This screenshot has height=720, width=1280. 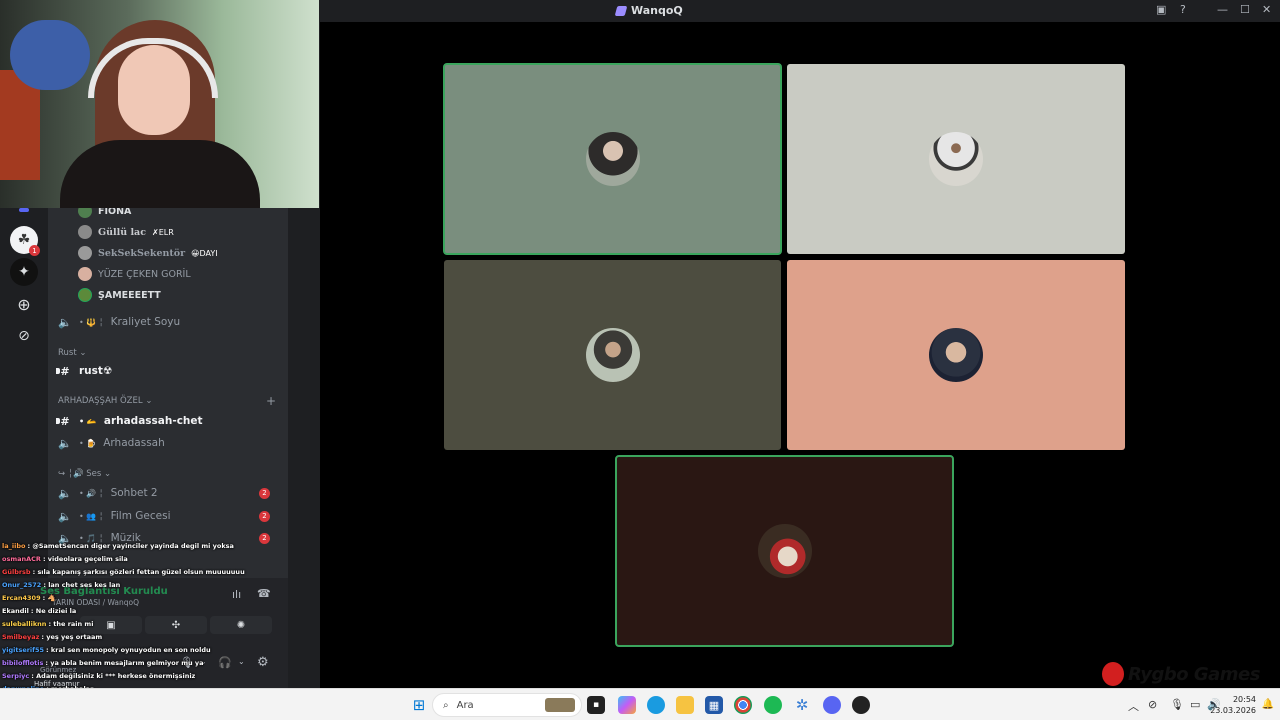 I want to click on search-placeholder: Ara, so click(x=465, y=705).